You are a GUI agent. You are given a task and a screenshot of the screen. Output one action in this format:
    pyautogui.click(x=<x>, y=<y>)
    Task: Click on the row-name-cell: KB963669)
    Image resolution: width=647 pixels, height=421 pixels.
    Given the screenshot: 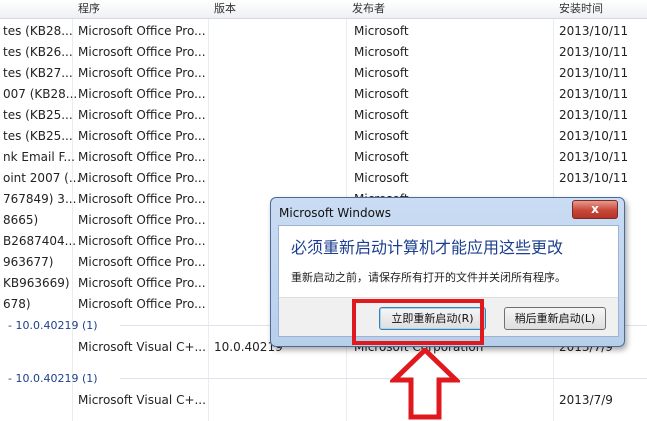 What is the action you would take?
    pyautogui.click(x=36, y=283)
    